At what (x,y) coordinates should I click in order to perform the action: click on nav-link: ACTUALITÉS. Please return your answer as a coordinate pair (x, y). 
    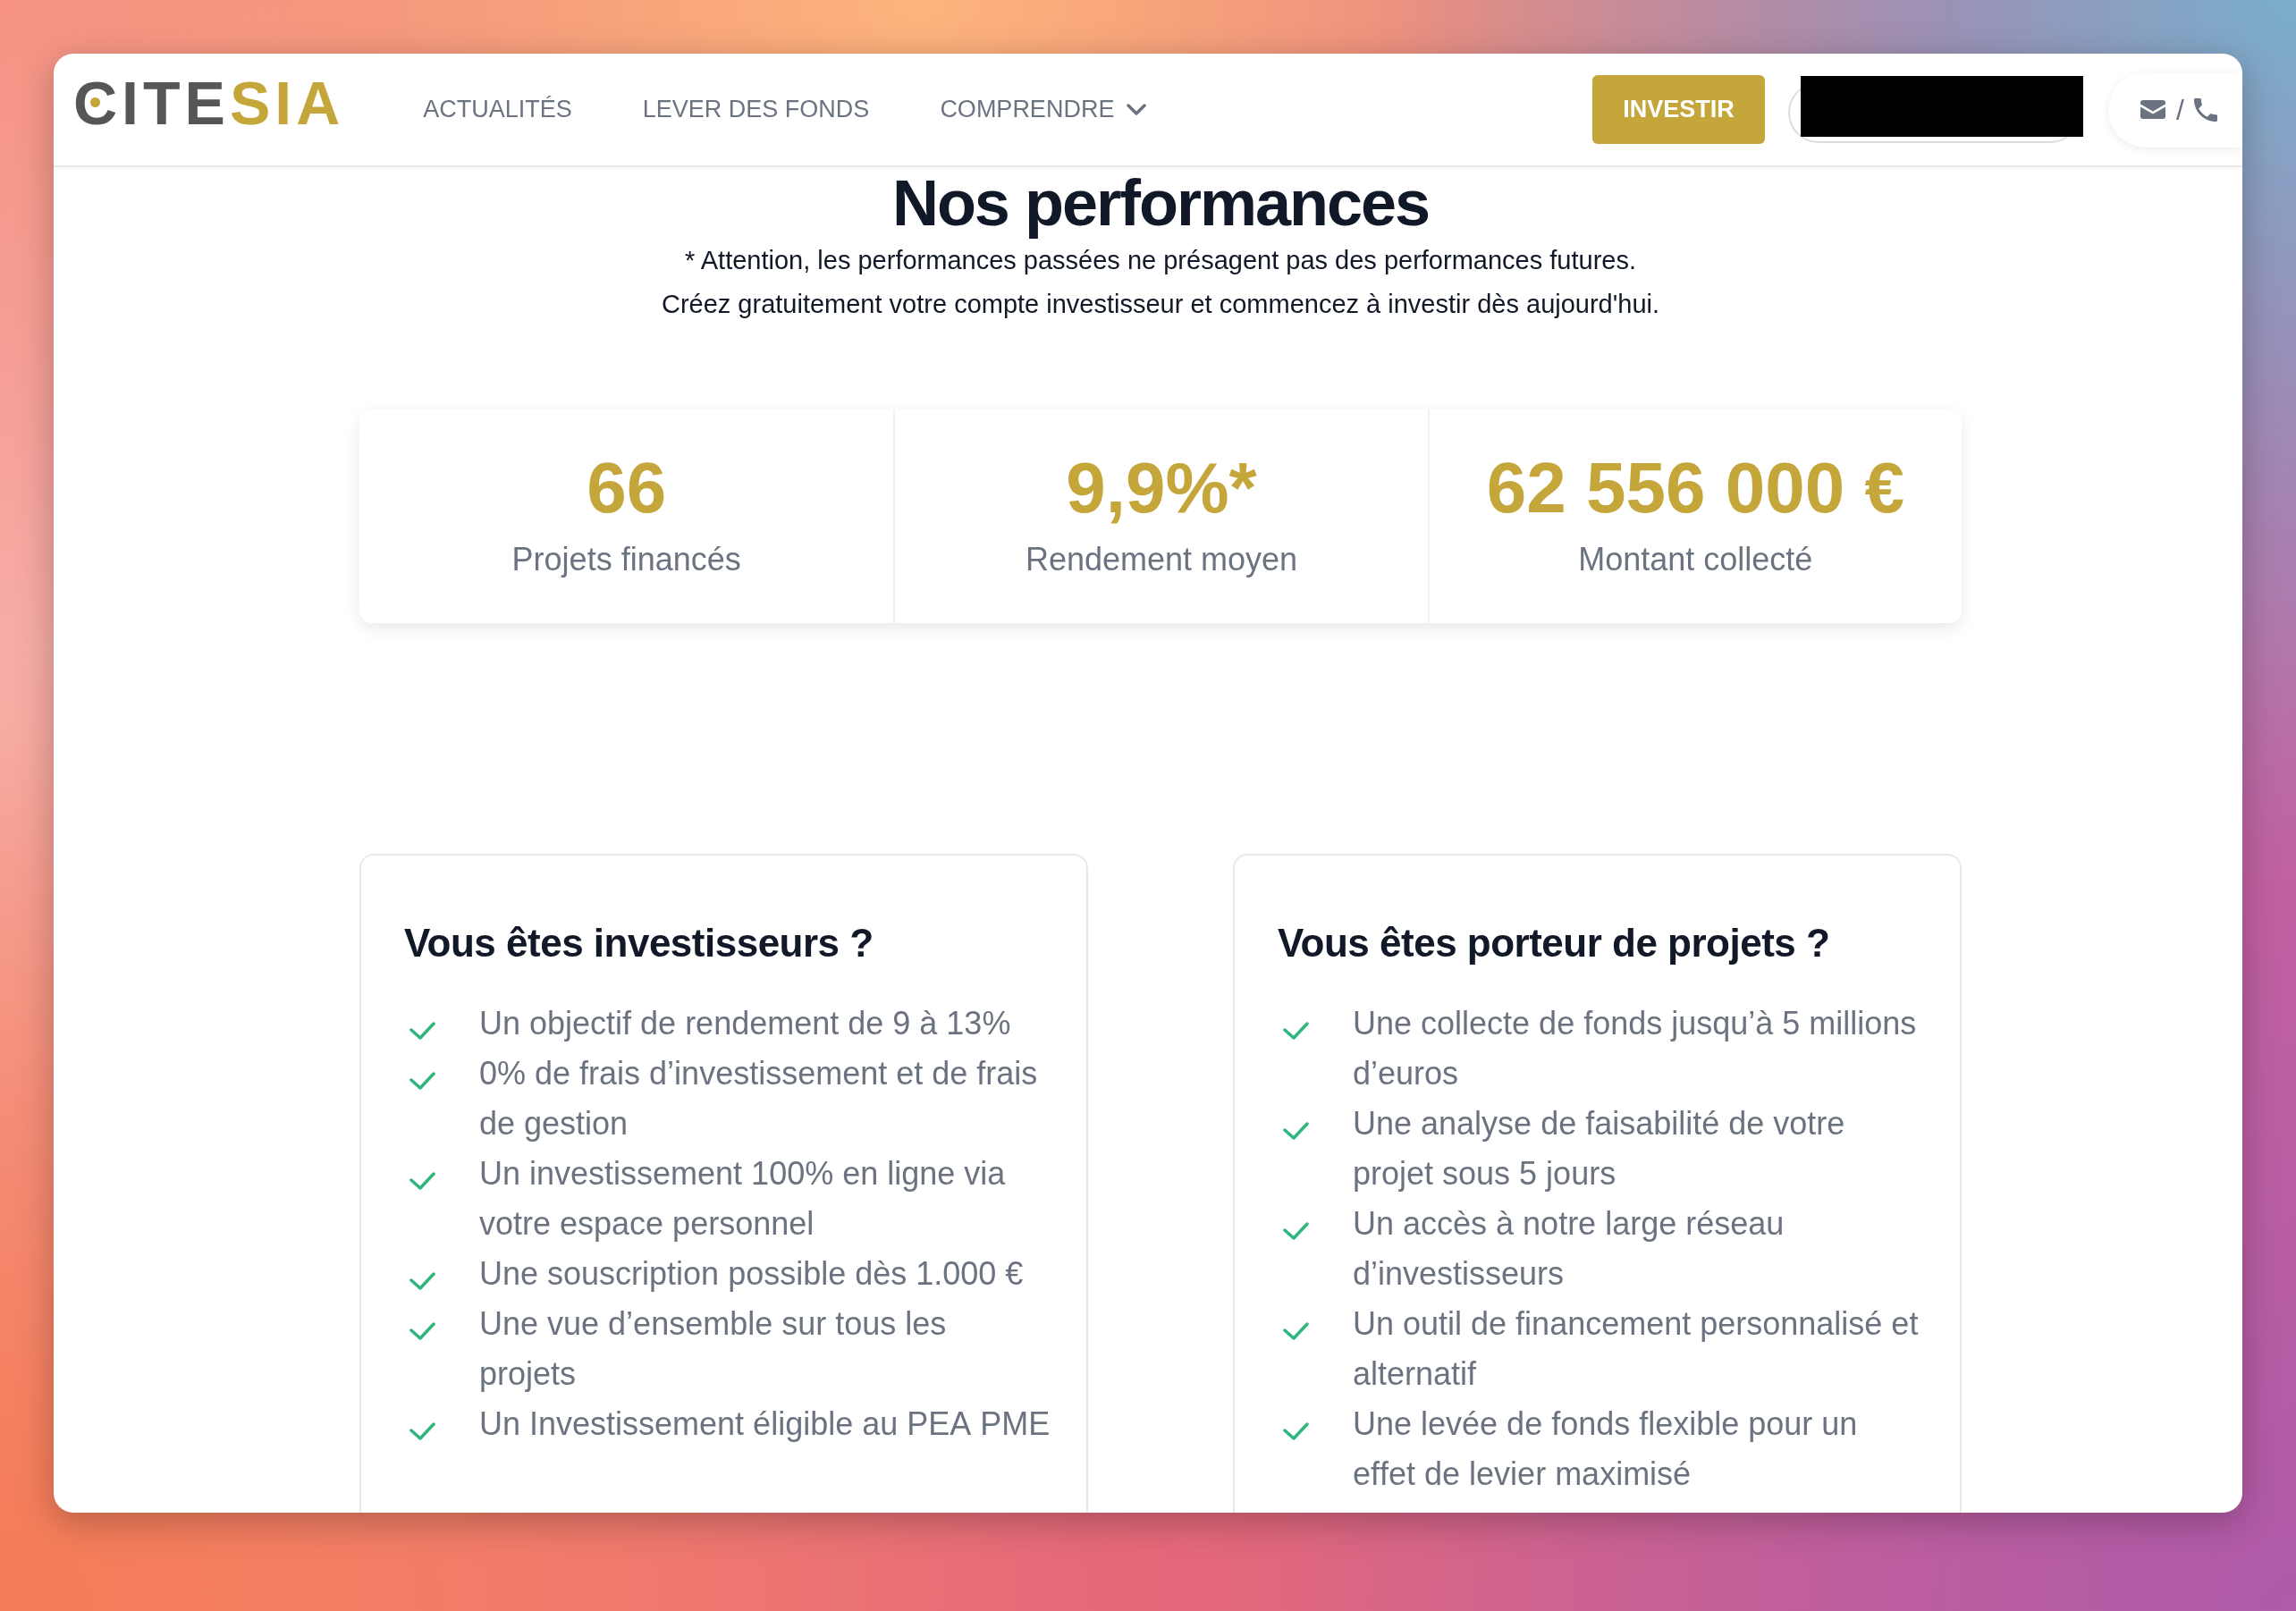
    Looking at the image, I should click on (497, 109).